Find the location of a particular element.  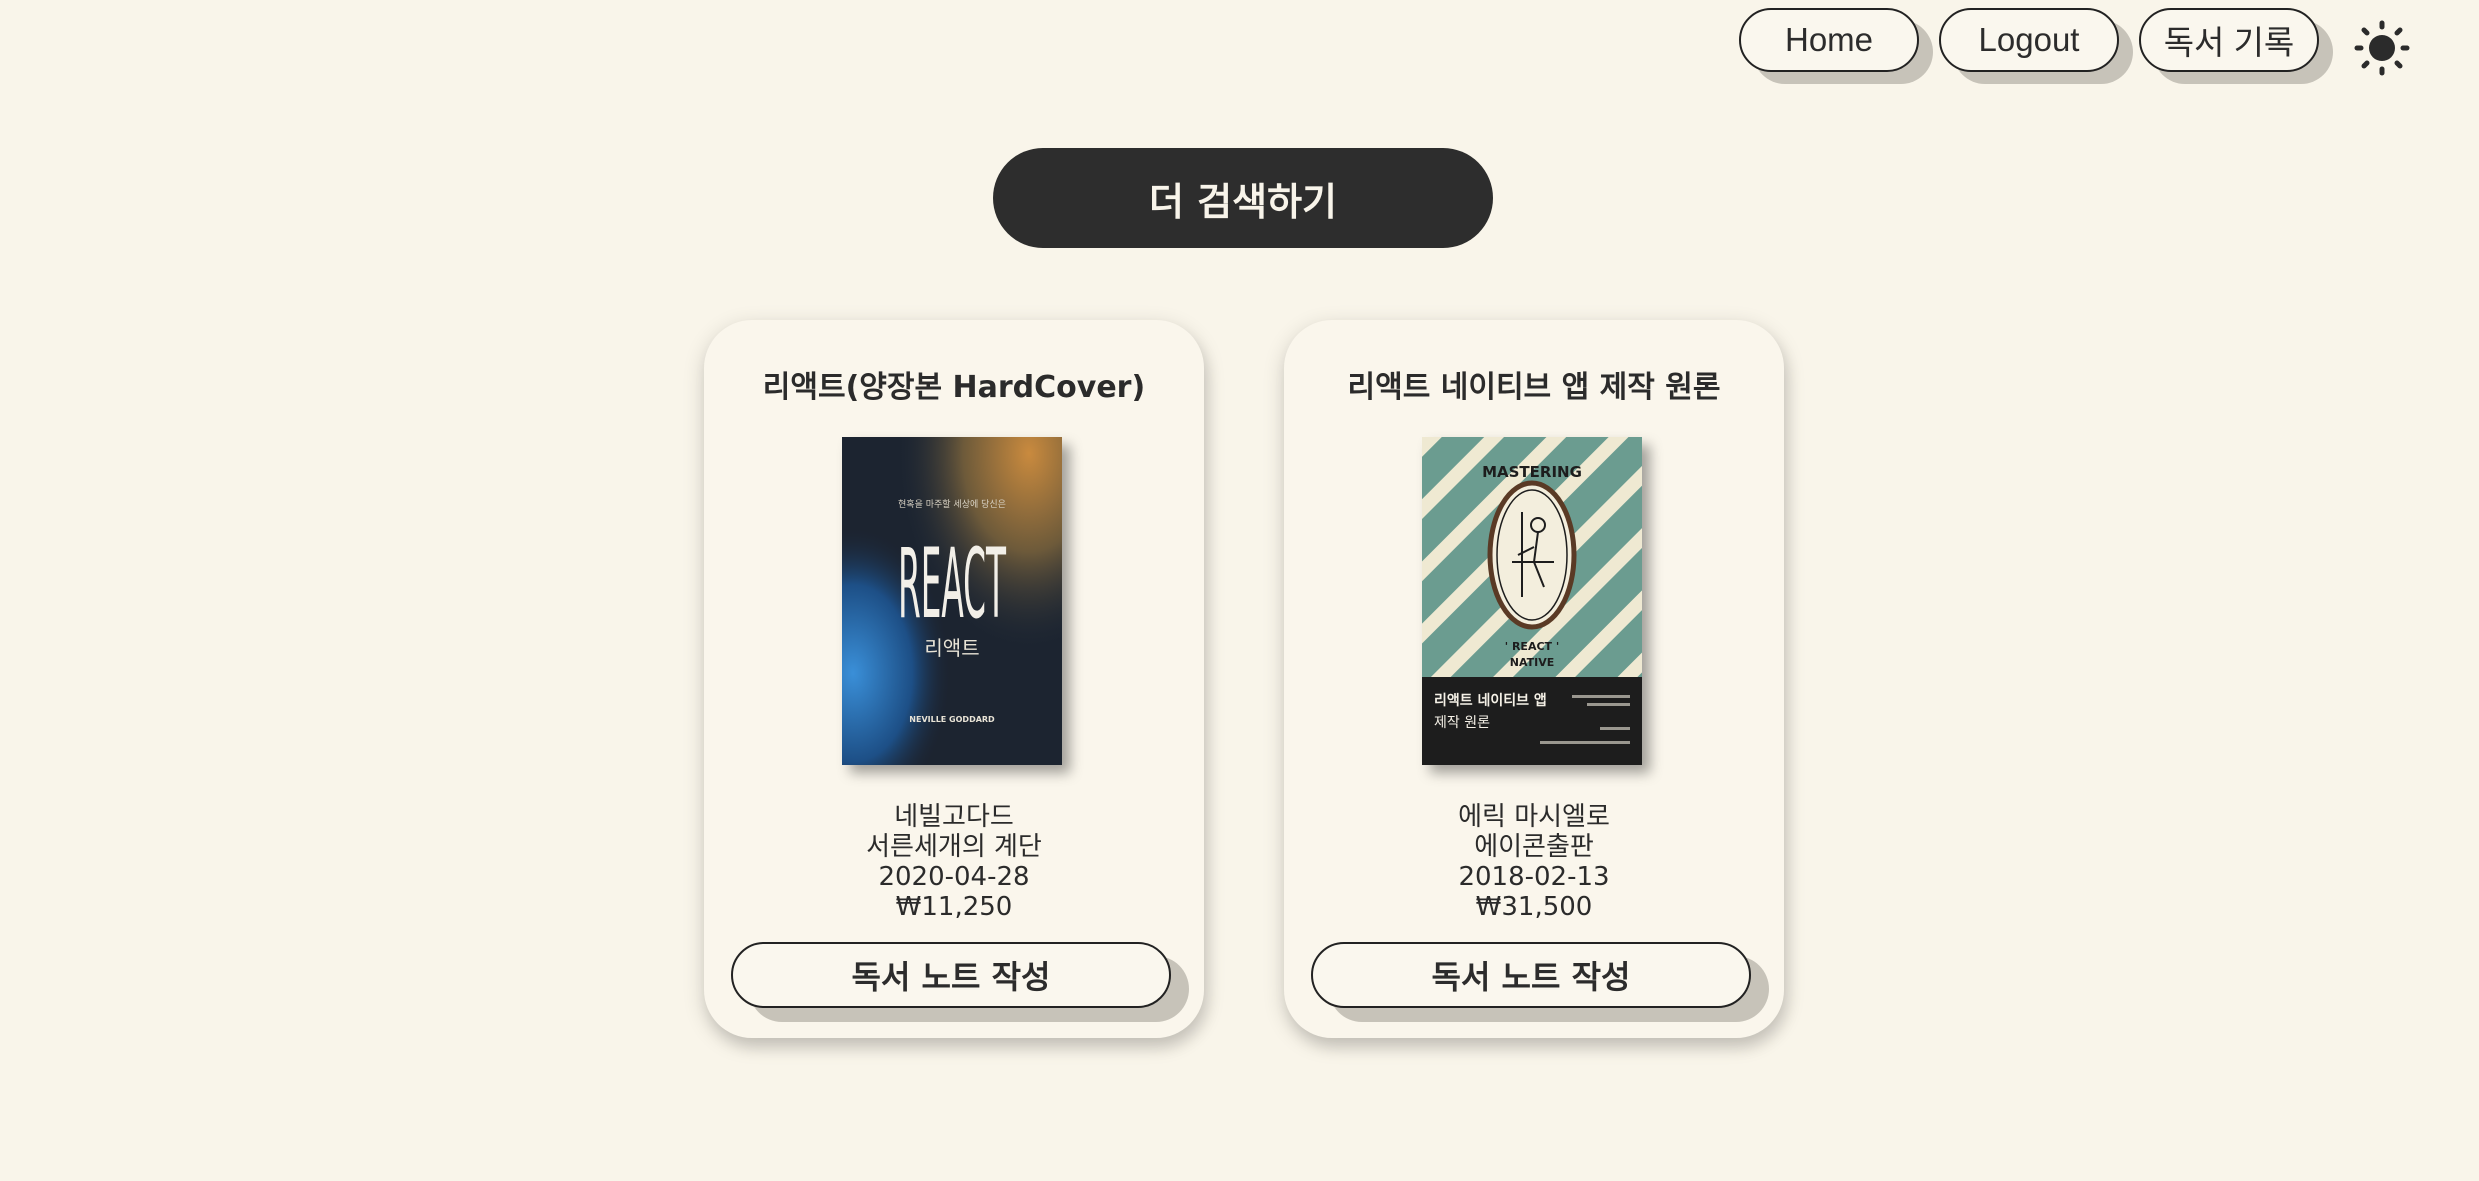

sun-icon is located at coordinates (2382, 48).